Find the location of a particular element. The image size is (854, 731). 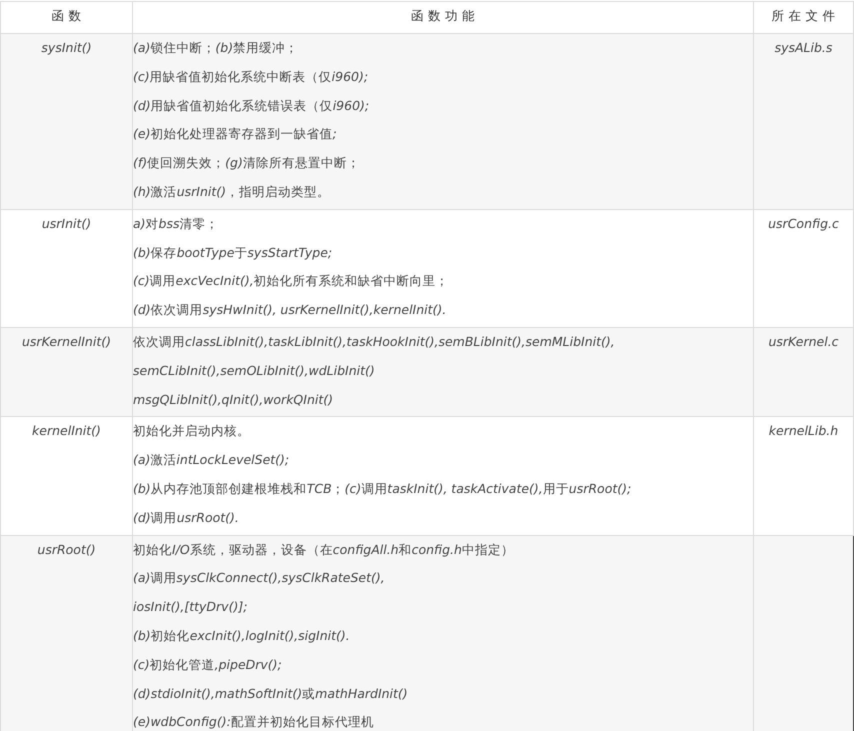

file-name: usrKernel.c is located at coordinates (804, 372).